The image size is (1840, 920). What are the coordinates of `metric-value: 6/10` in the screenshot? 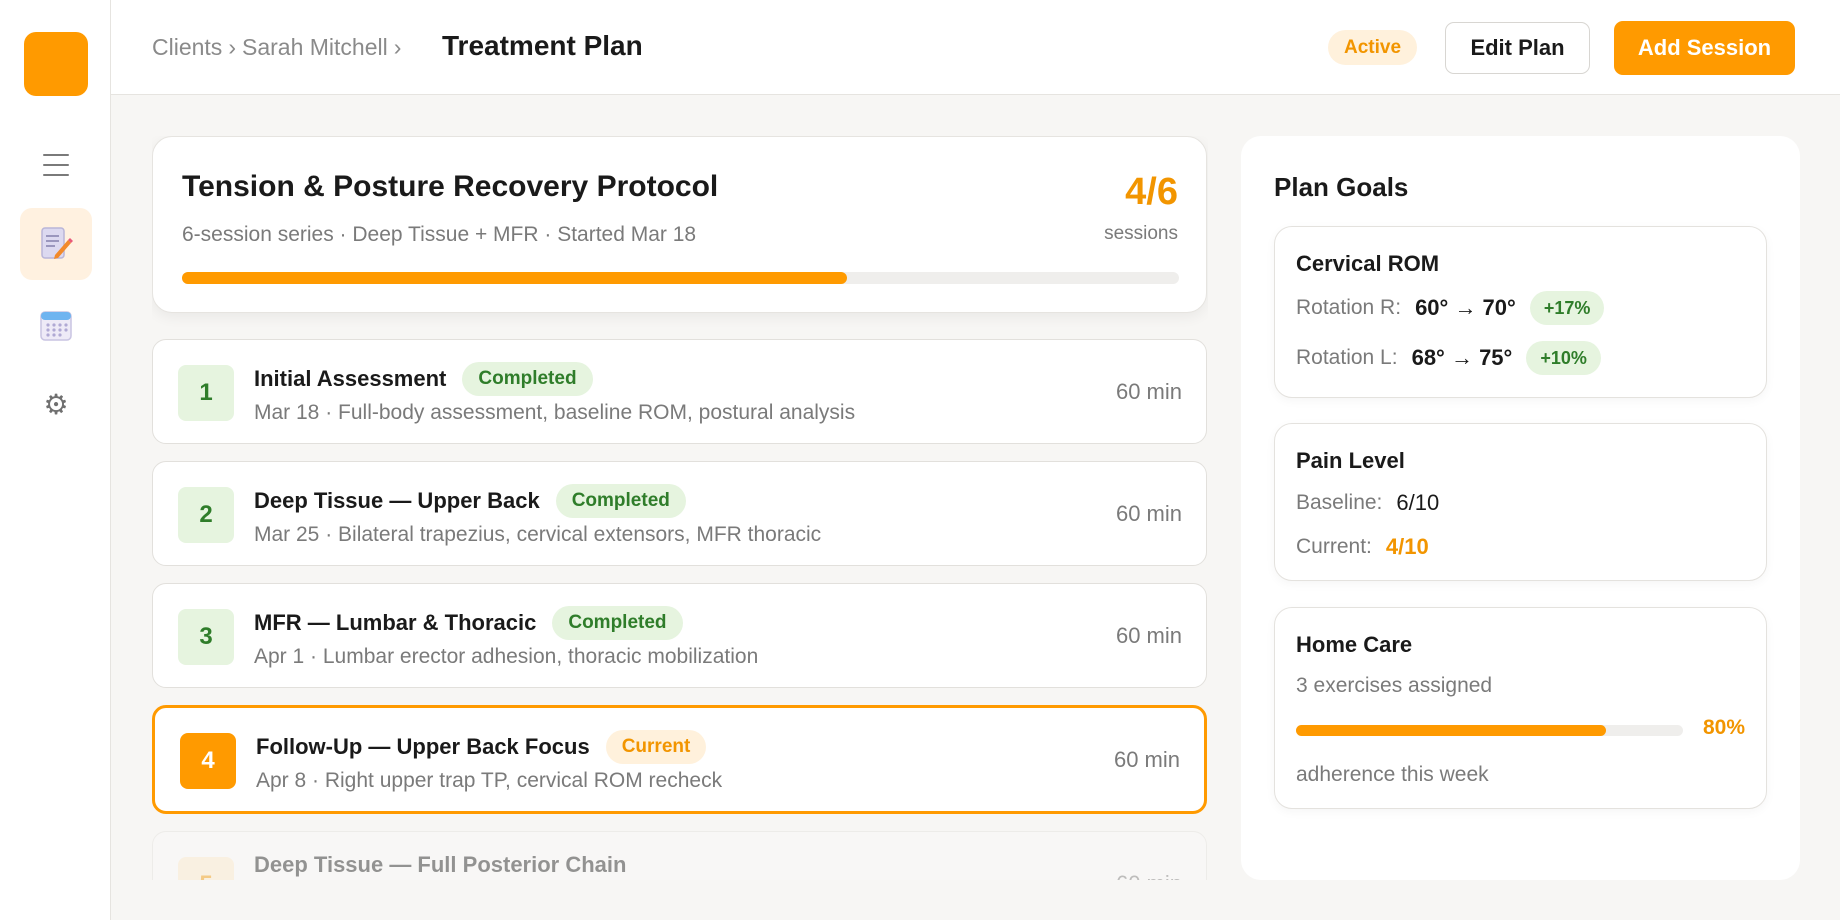 It's located at (1418, 502).